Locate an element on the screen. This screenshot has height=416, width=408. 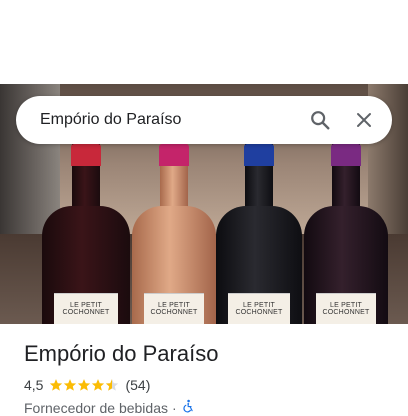
star-rating is located at coordinates (84, 385).